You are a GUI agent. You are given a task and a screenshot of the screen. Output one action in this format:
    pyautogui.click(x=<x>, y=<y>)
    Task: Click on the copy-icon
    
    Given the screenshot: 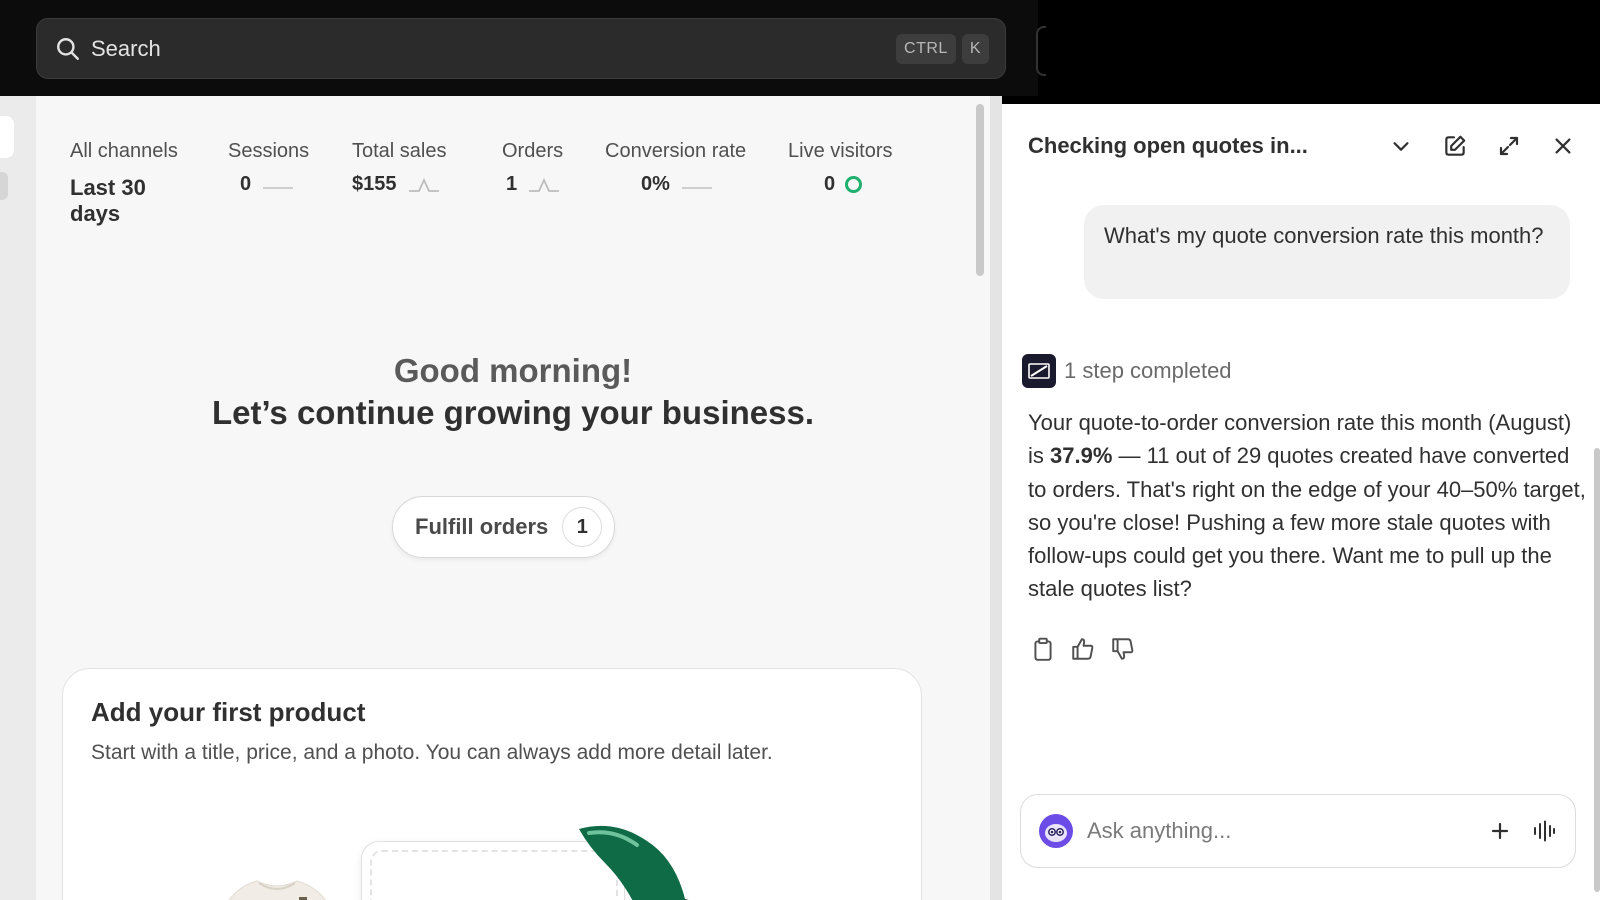 What is the action you would take?
    pyautogui.click(x=1043, y=649)
    